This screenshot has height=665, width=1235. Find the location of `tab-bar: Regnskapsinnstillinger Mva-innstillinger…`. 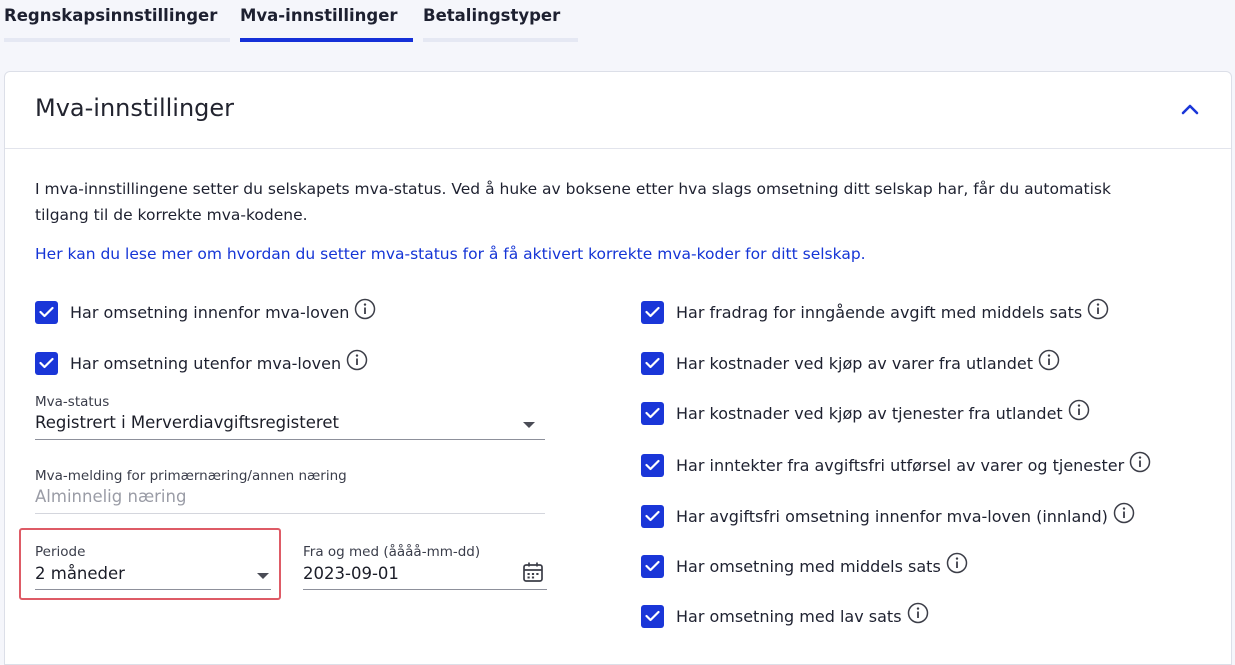

tab-bar: Regnskapsinnstillinger Mva-innstillinger… is located at coordinates (617, 21).